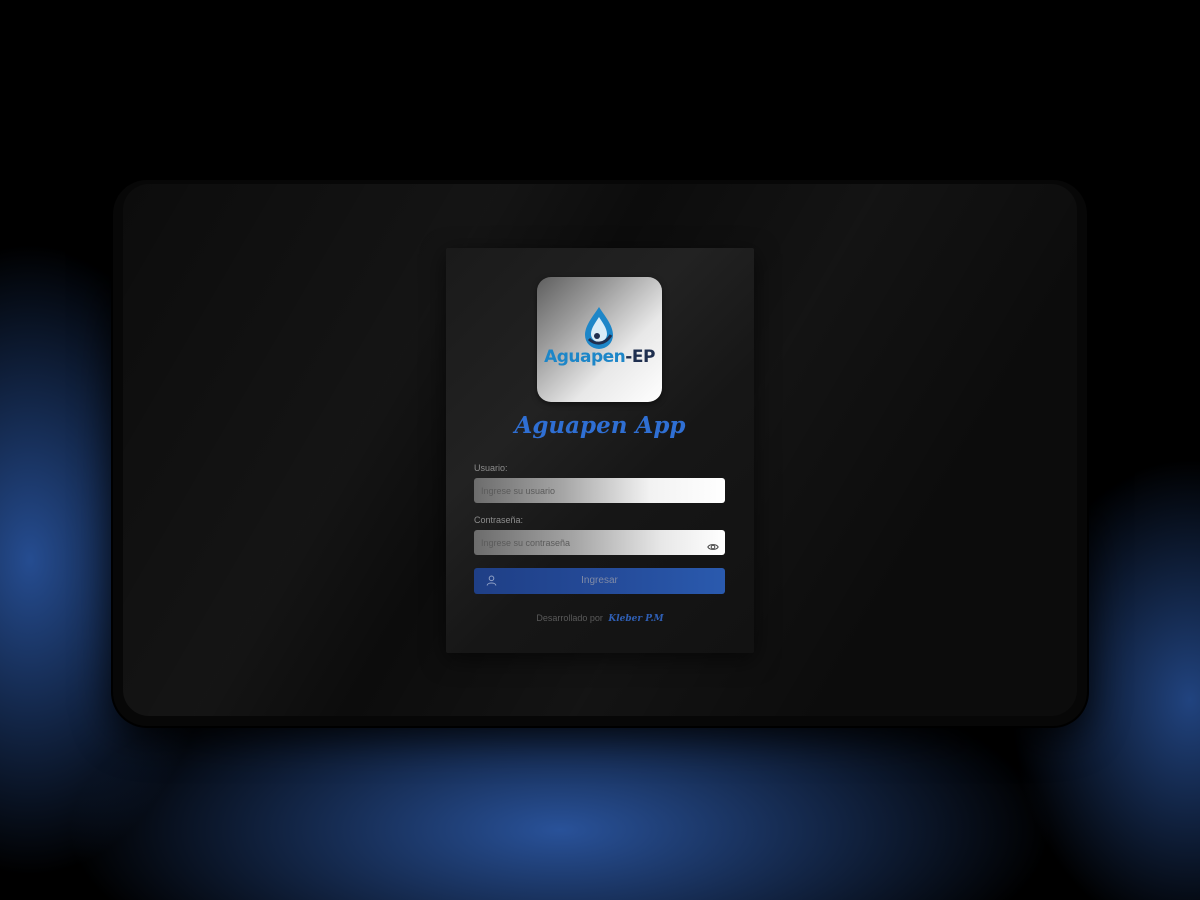  I want to click on username-input, so click(599, 490).